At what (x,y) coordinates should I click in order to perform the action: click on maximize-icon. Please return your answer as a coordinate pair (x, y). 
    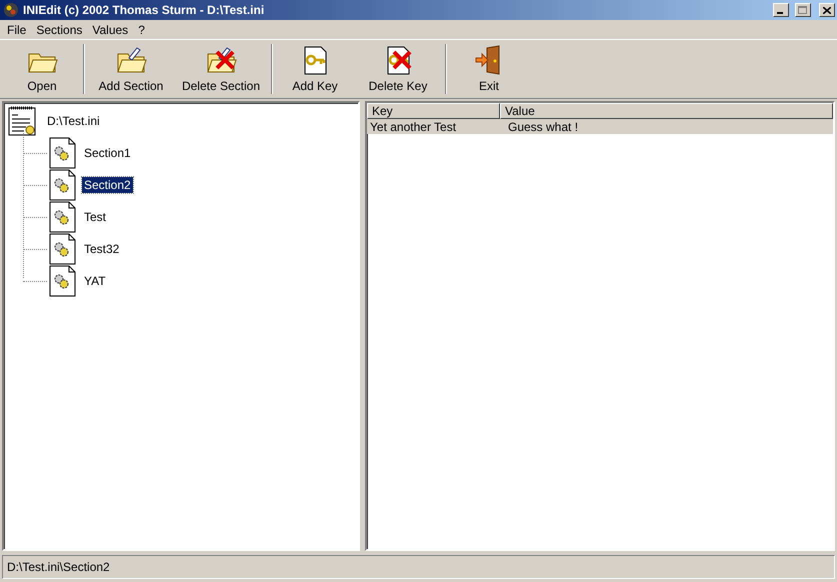
    Looking at the image, I should click on (803, 10).